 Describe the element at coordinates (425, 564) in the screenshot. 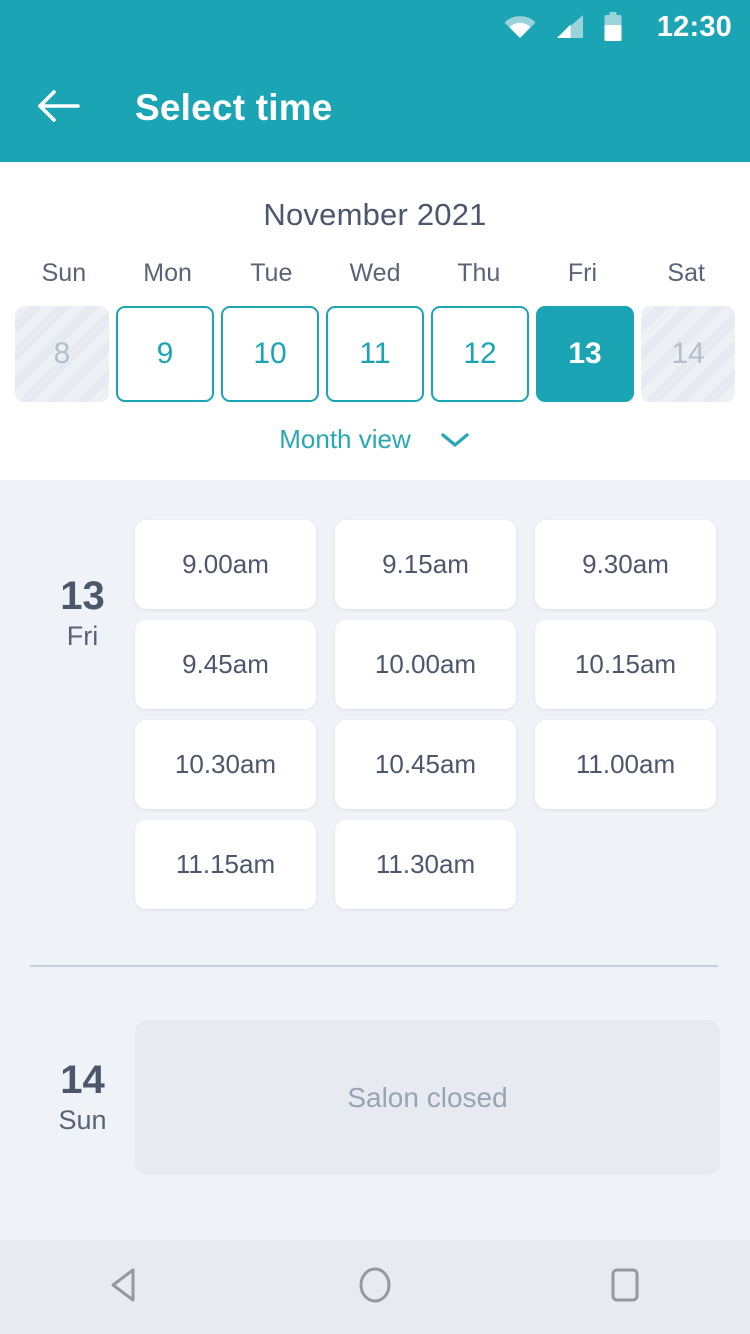

I see `time-slot: 9.15am` at that location.